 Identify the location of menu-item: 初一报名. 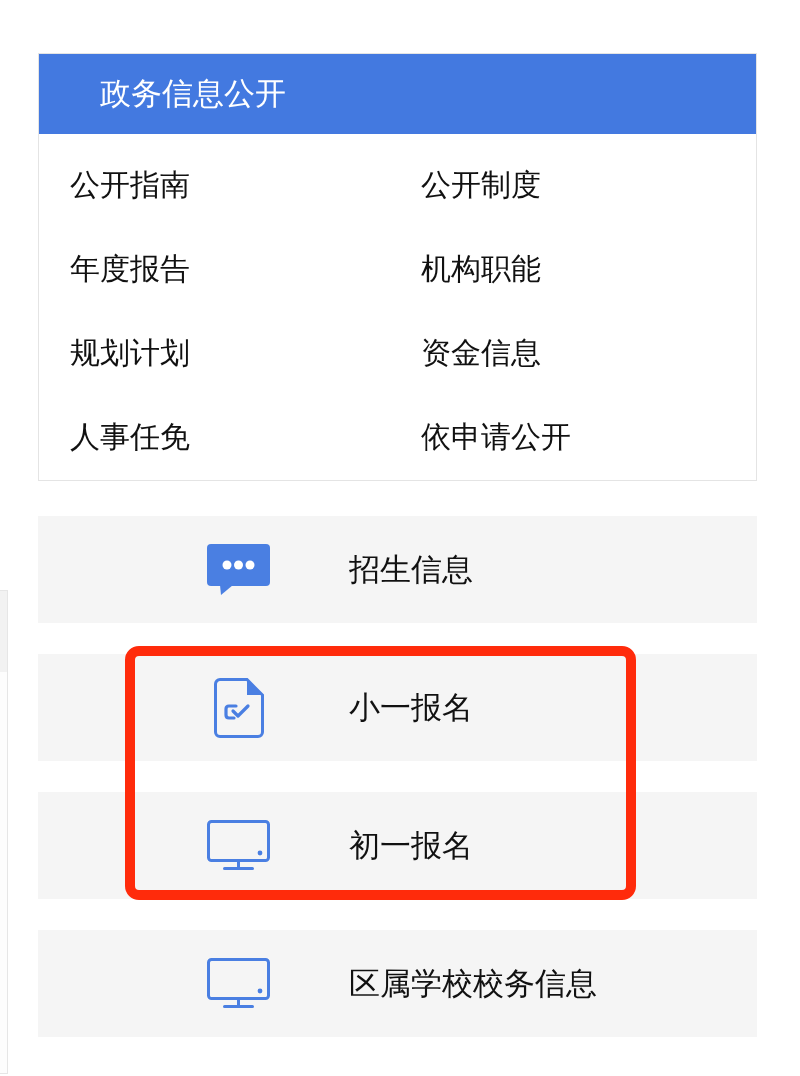
(397, 845).